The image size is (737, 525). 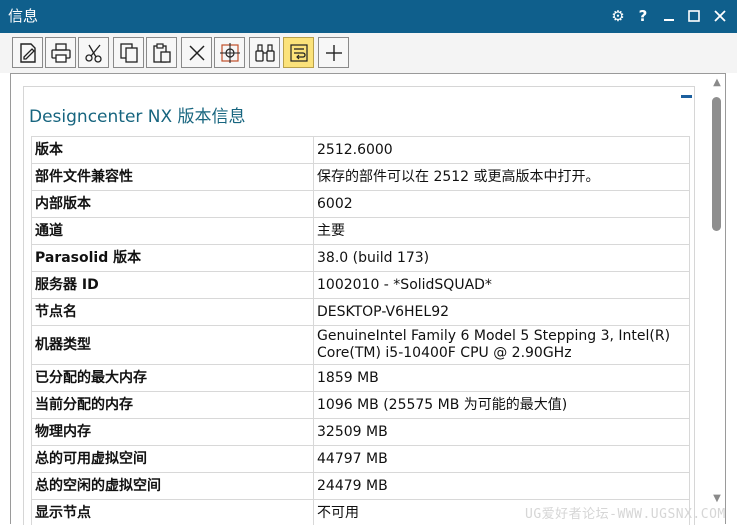 What do you see at coordinates (229, 52) in the screenshot?
I see `target-icon` at bounding box center [229, 52].